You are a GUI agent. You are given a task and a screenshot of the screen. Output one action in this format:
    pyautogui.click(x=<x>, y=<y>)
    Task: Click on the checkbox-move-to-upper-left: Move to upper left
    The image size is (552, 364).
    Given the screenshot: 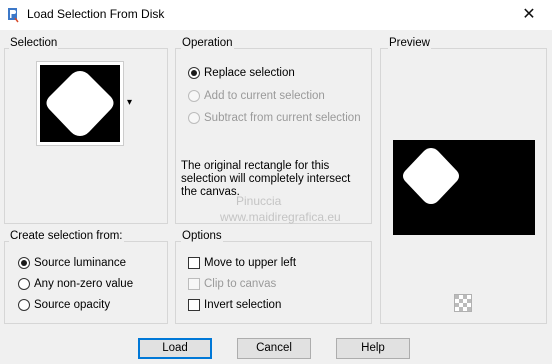 What is the action you would take?
    pyautogui.click(x=242, y=263)
    